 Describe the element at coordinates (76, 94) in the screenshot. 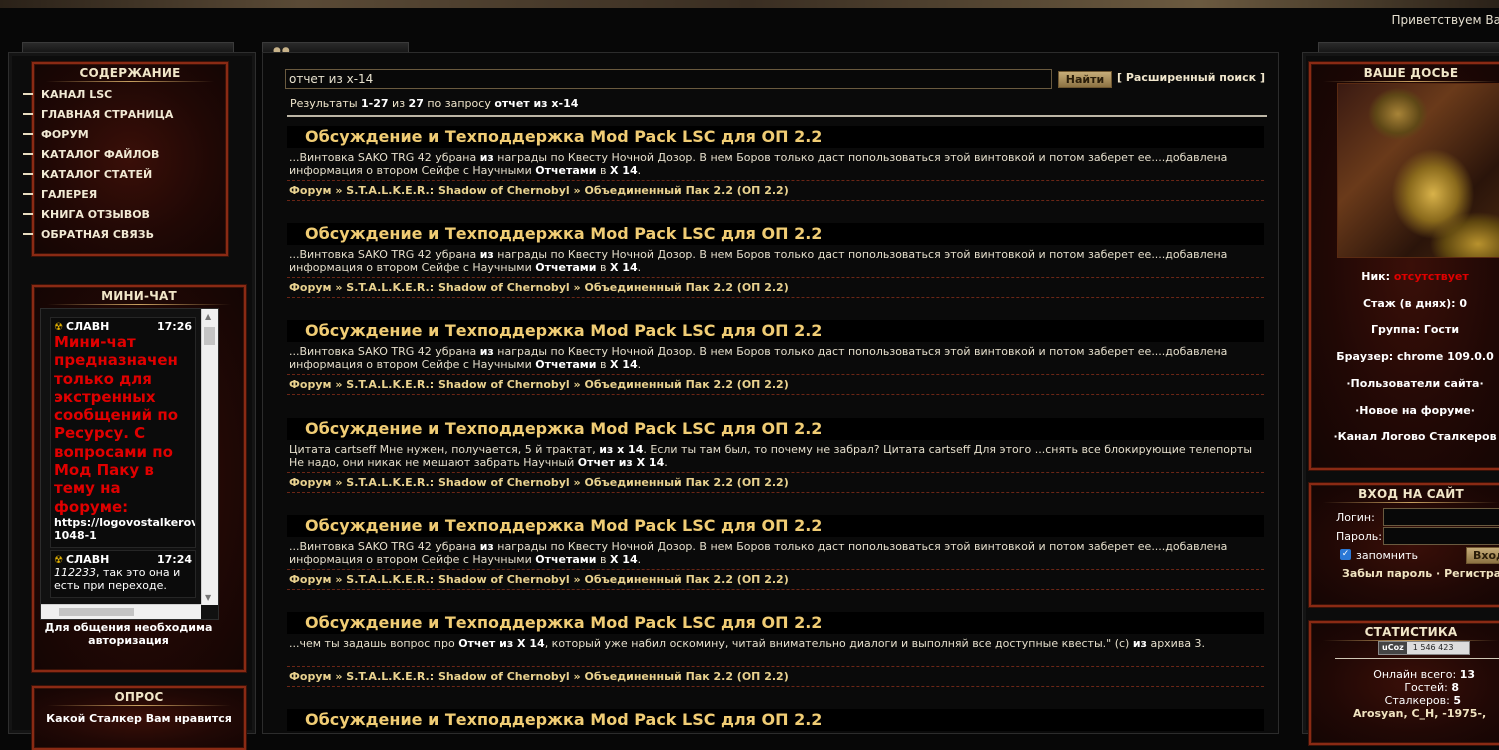

I see `menu-item-label: КАНАЛ LSC` at that location.